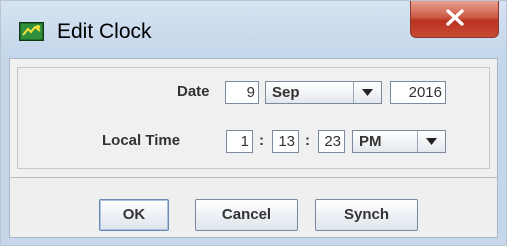  What do you see at coordinates (323, 92) in the screenshot?
I see `month-dropdown: Sep` at bounding box center [323, 92].